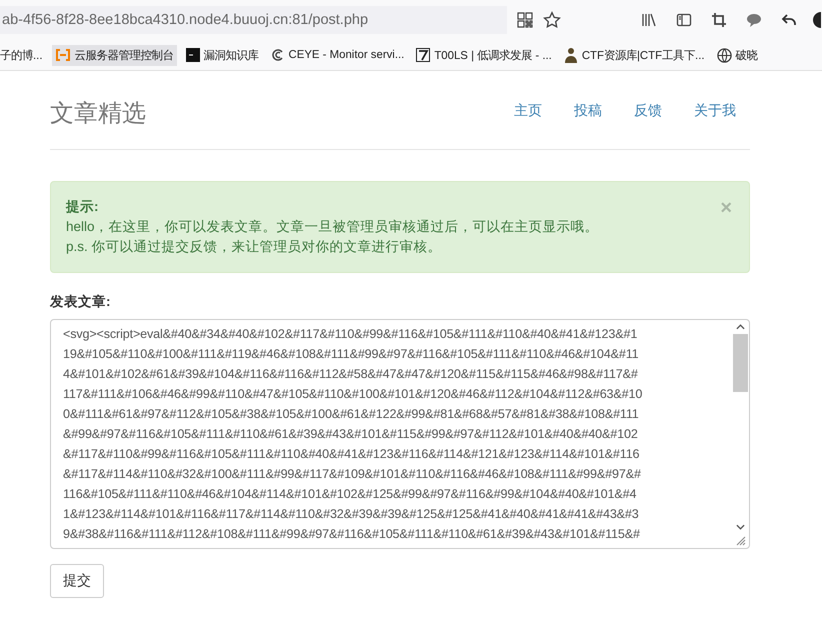  I want to click on star-icon, so click(552, 20).